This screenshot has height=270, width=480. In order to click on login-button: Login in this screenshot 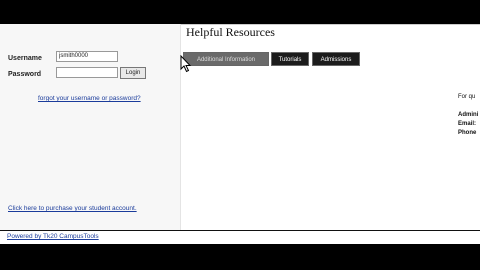, I will do `click(133, 73)`.